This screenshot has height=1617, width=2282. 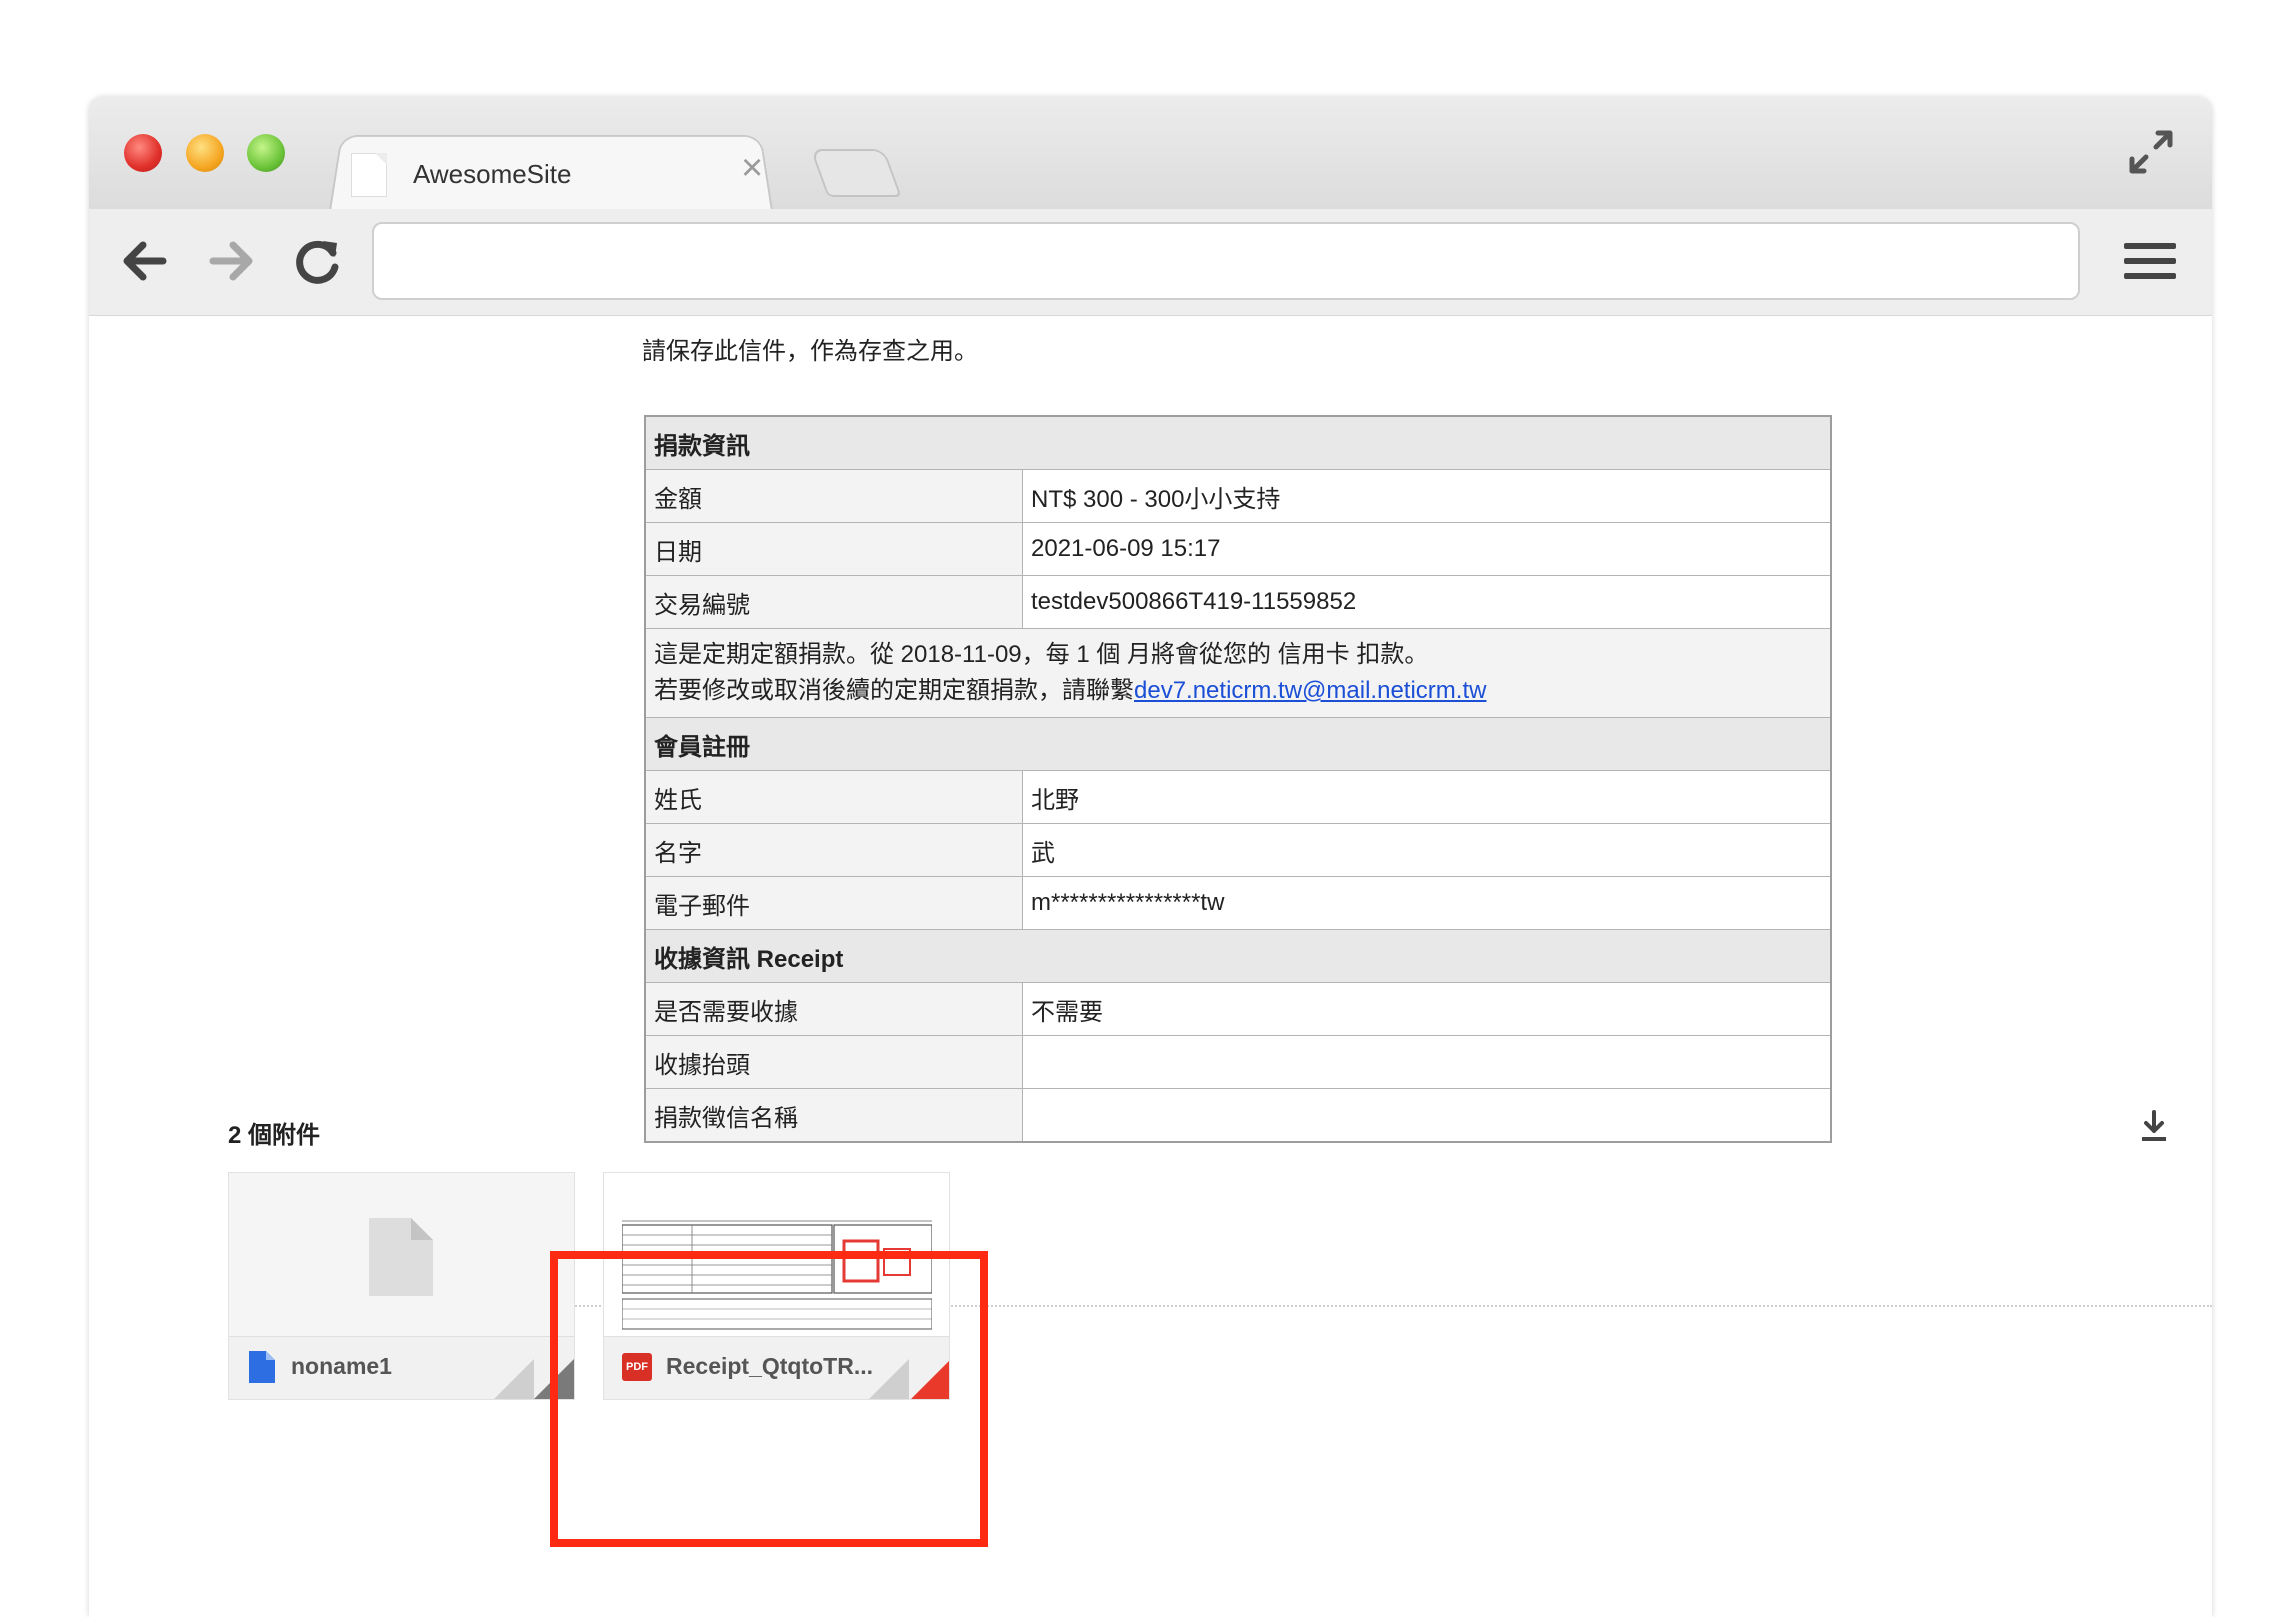 I want to click on expand-icon, so click(x=2151, y=152).